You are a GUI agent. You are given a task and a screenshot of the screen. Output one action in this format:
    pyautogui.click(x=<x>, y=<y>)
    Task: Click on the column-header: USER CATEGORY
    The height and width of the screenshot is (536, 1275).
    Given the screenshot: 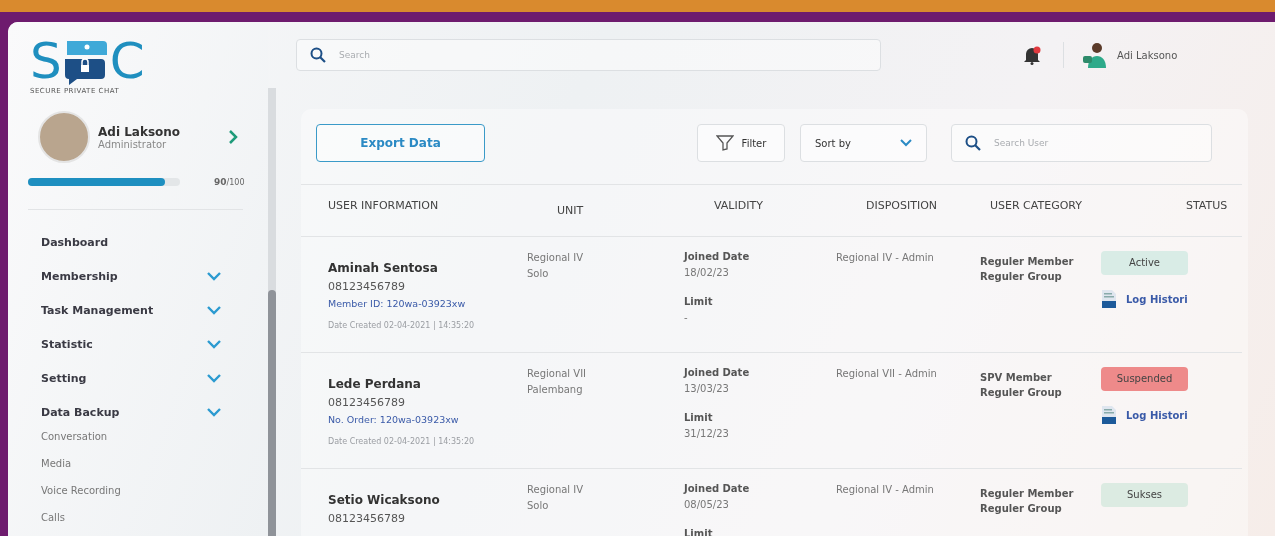 What is the action you would take?
    pyautogui.click(x=1036, y=206)
    